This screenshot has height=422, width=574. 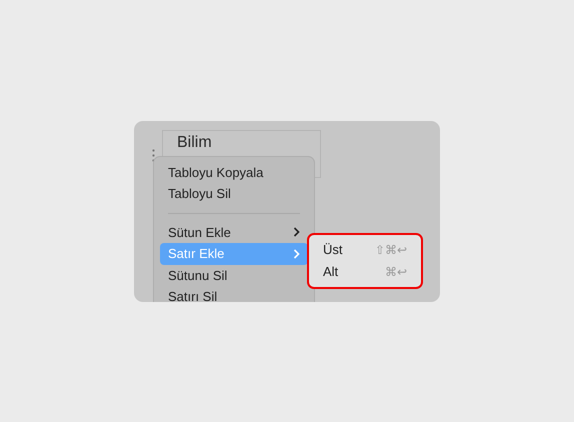 What do you see at coordinates (234, 275) in the screenshot?
I see `menu-item: Sütunu Sil` at bounding box center [234, 275].